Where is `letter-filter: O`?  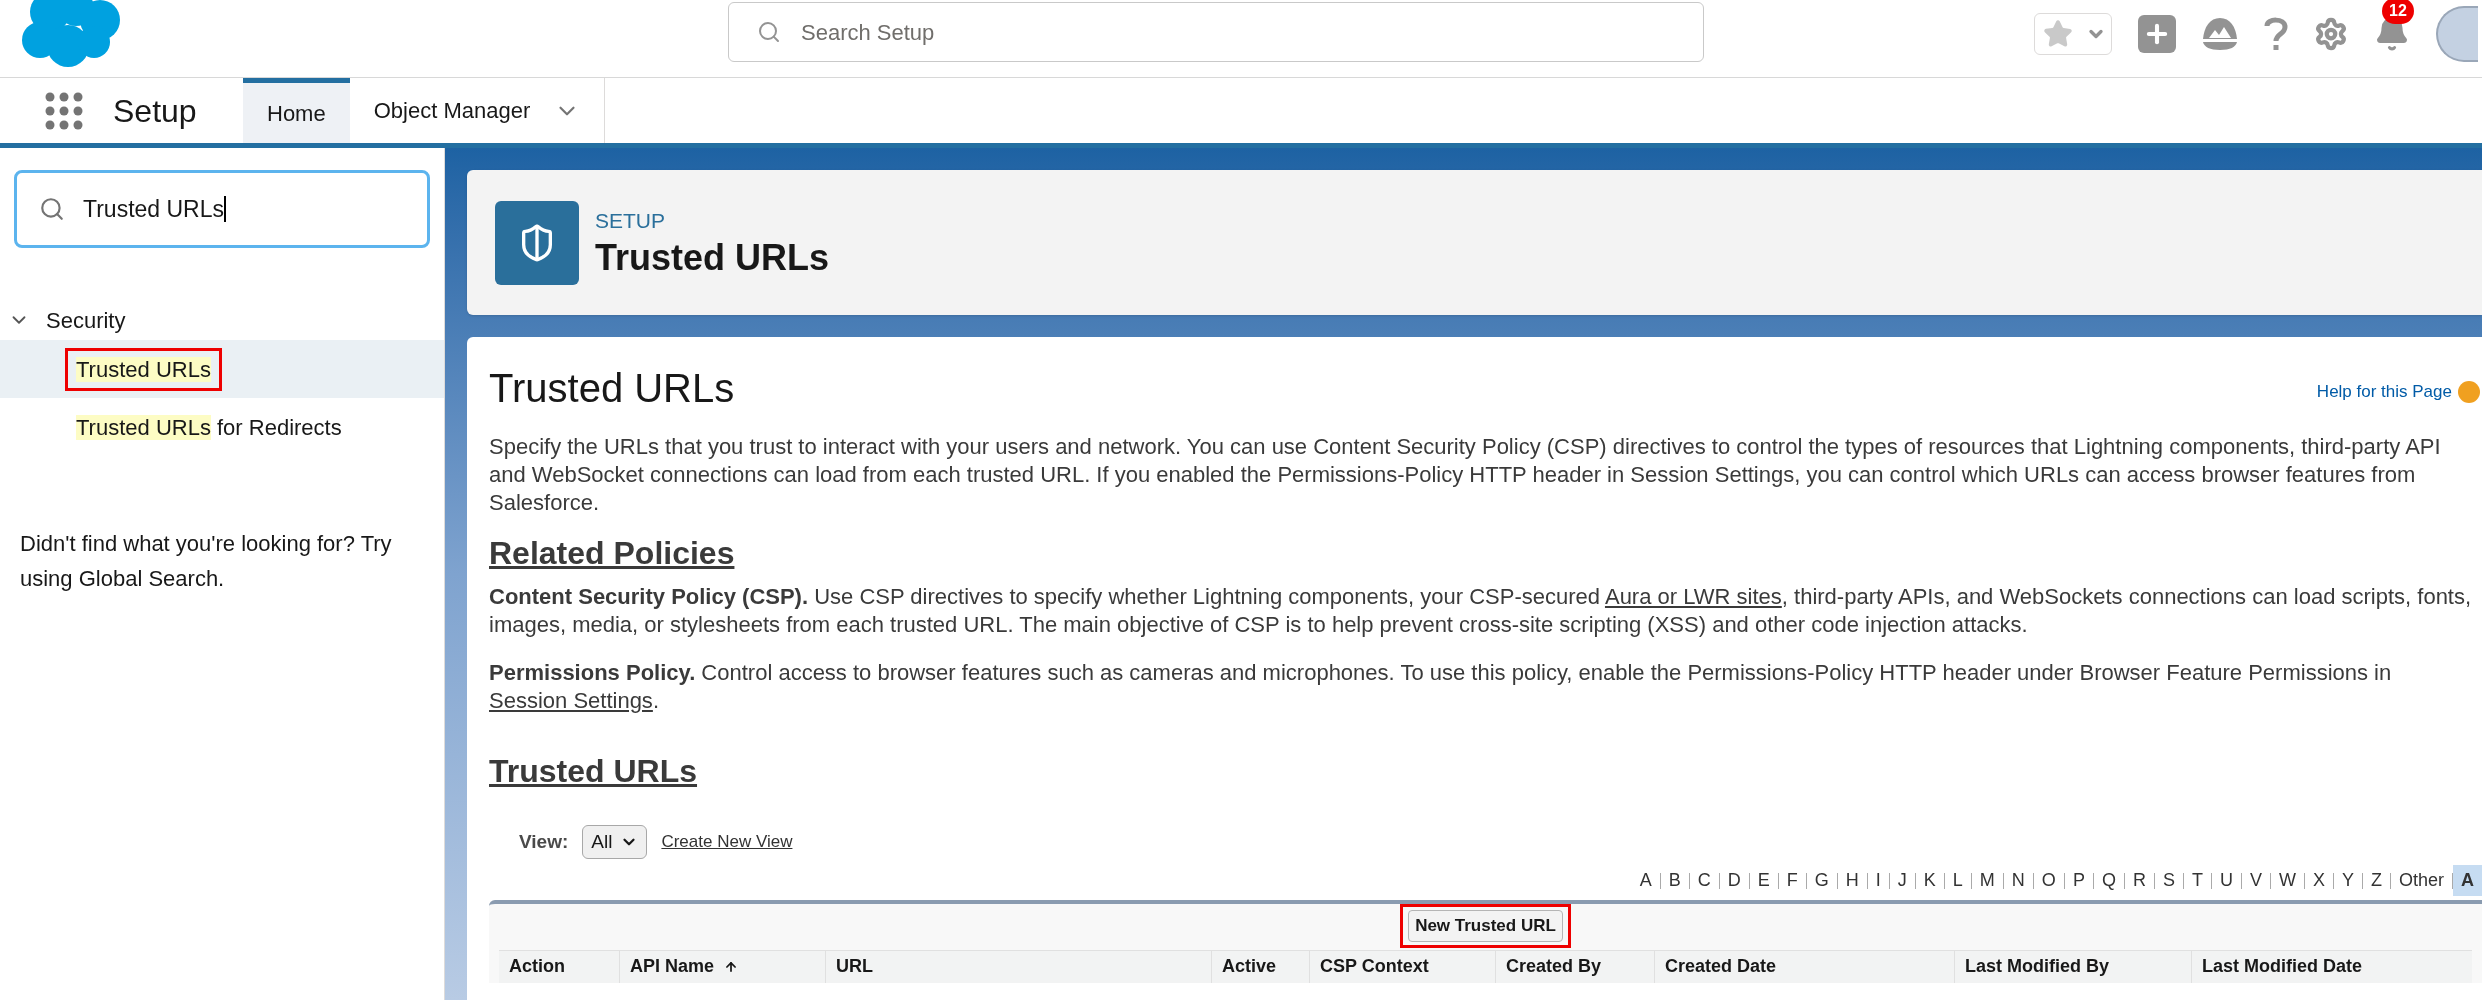 letter-filter: O is located at coordinates (2048, 880).